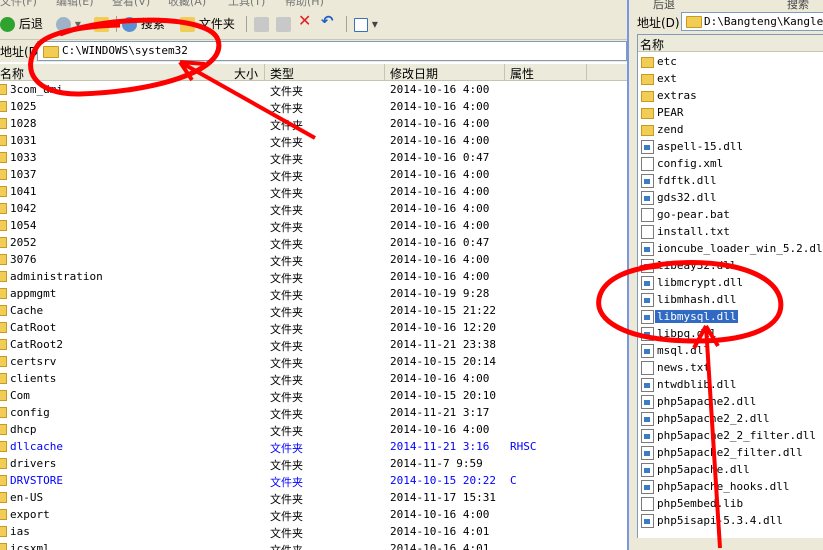  I want to click on row-name: clients, so click(33, 378).